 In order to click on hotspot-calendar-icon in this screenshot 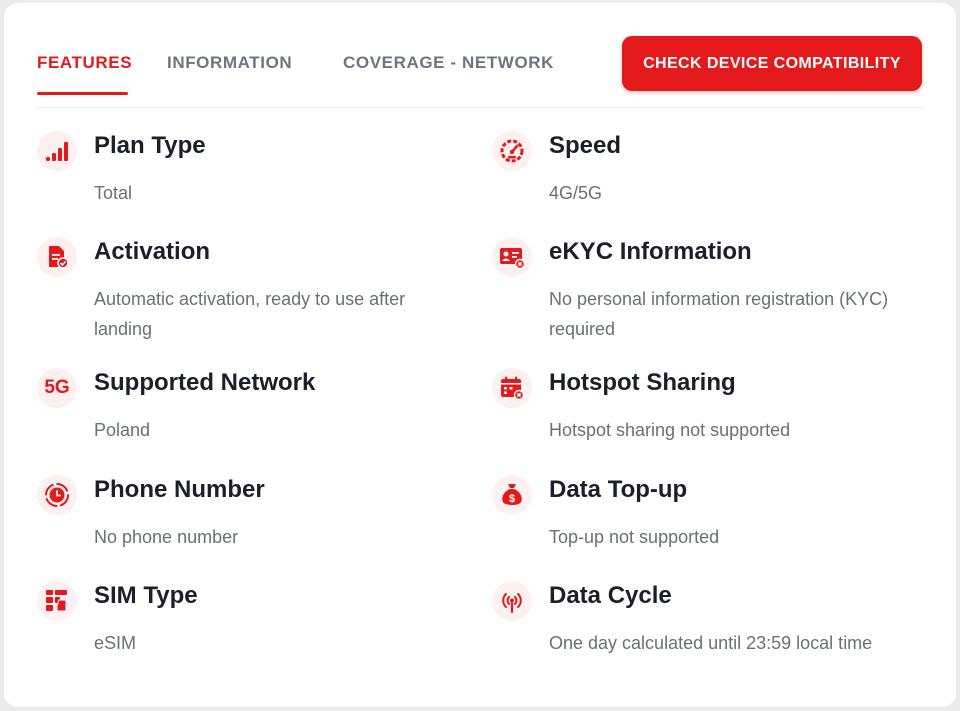, I will do `click(512, 388)`.